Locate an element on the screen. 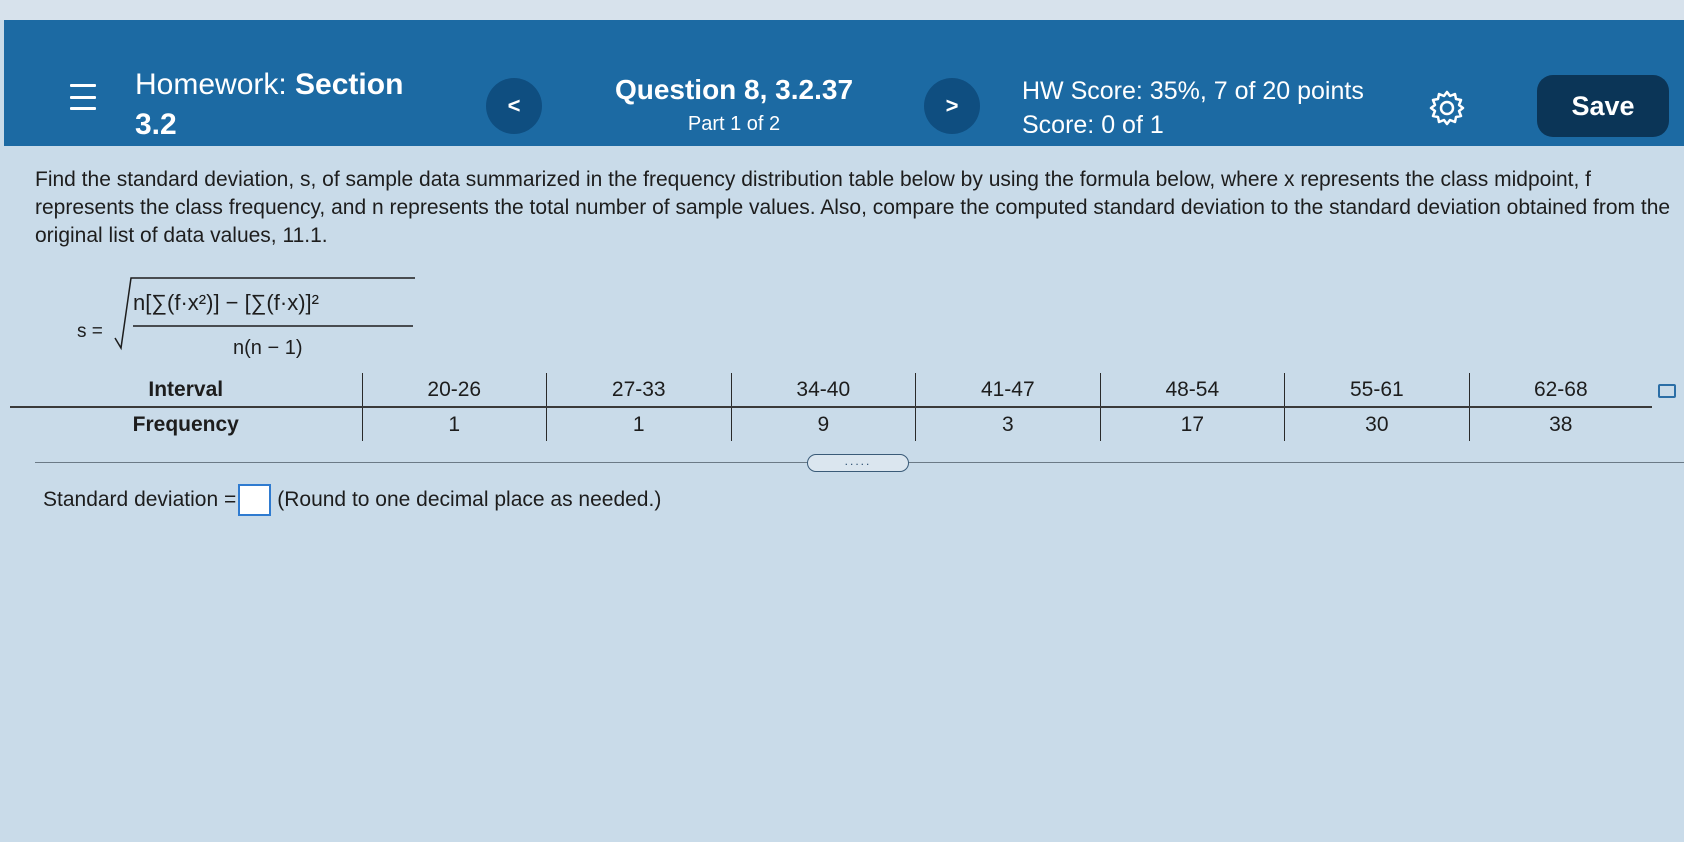 This screenshot has height=842, width=1684. previous-question-button: < is located at coordinates (514, 106).